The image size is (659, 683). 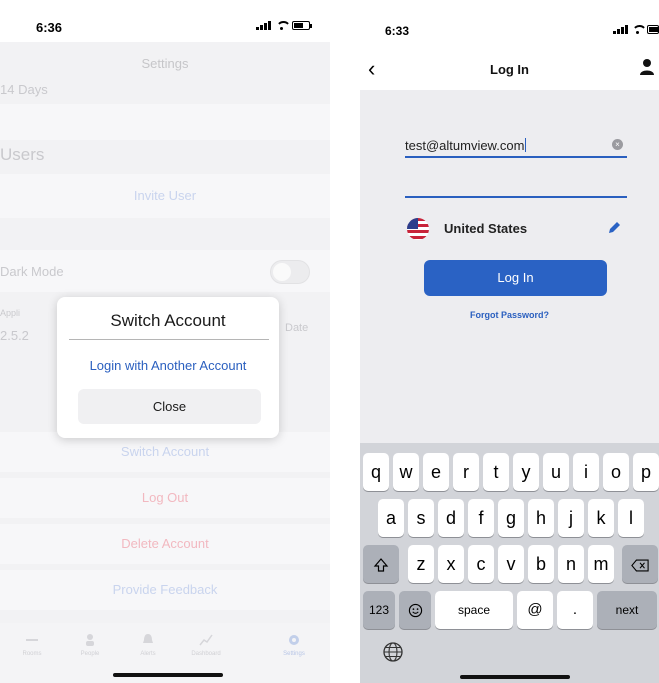 I want to click on key-x: x, so click(x=451, y=564).